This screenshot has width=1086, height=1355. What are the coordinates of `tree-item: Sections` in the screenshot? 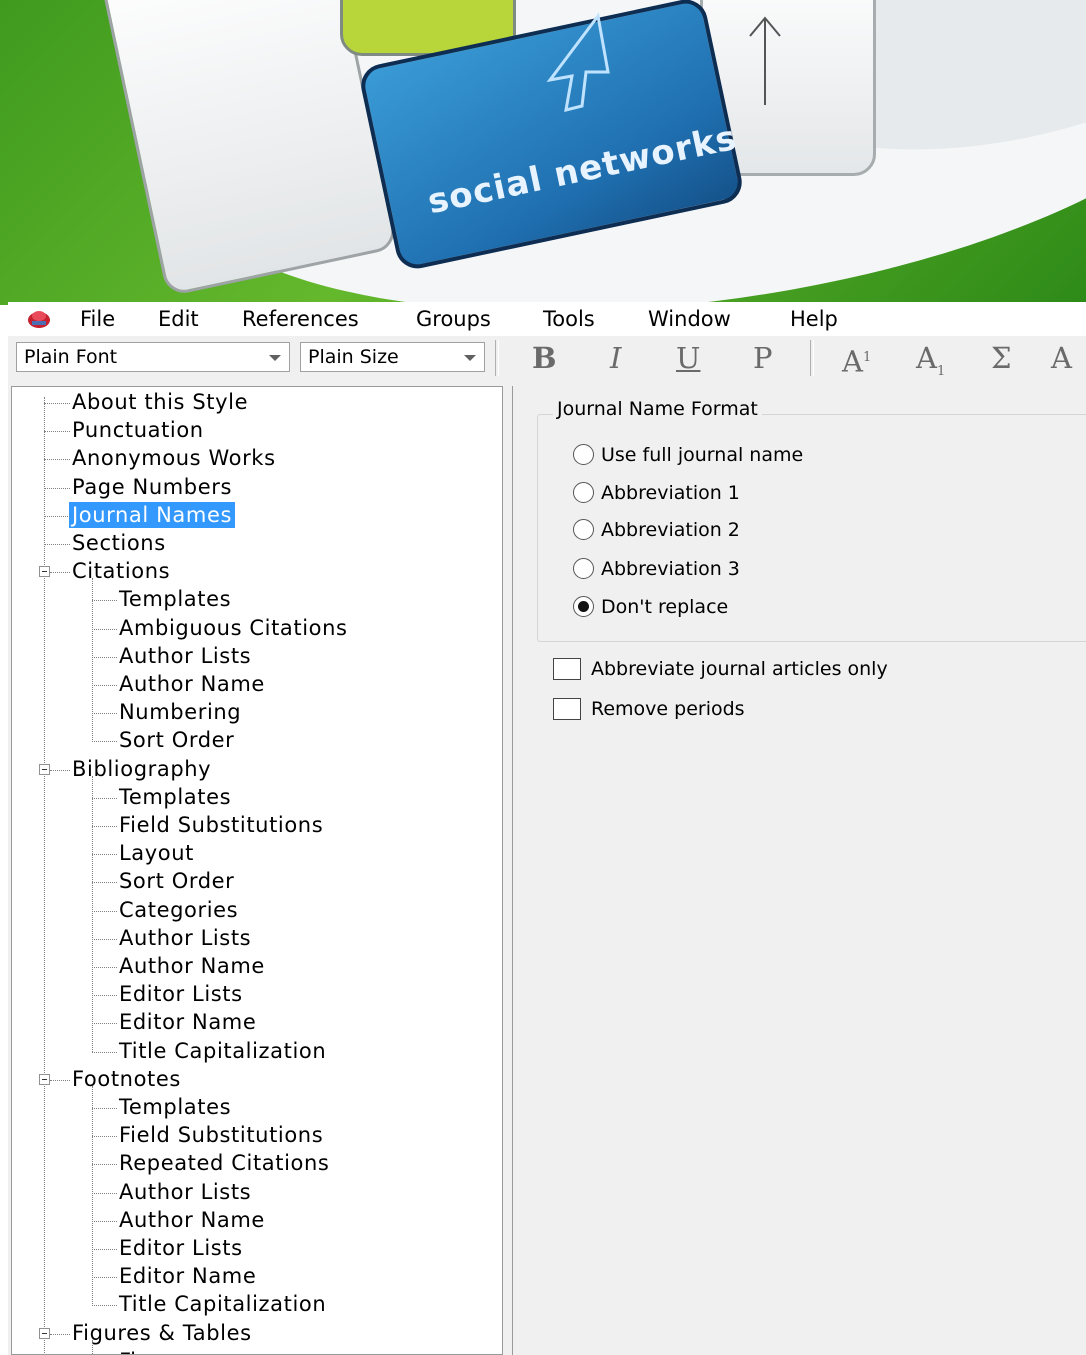 It's located at (119, 543).